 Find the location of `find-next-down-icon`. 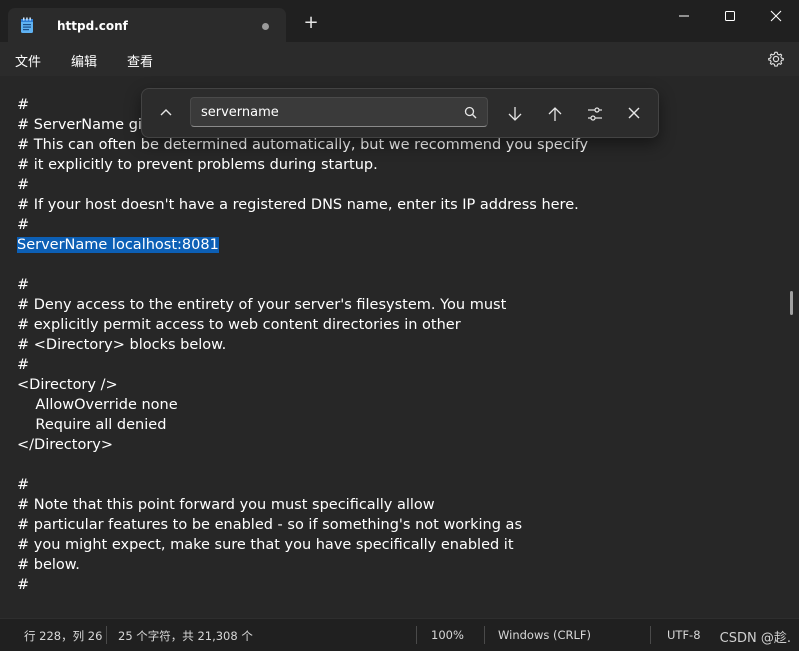

find-next-down-icon is located at coordinates (514, 113).